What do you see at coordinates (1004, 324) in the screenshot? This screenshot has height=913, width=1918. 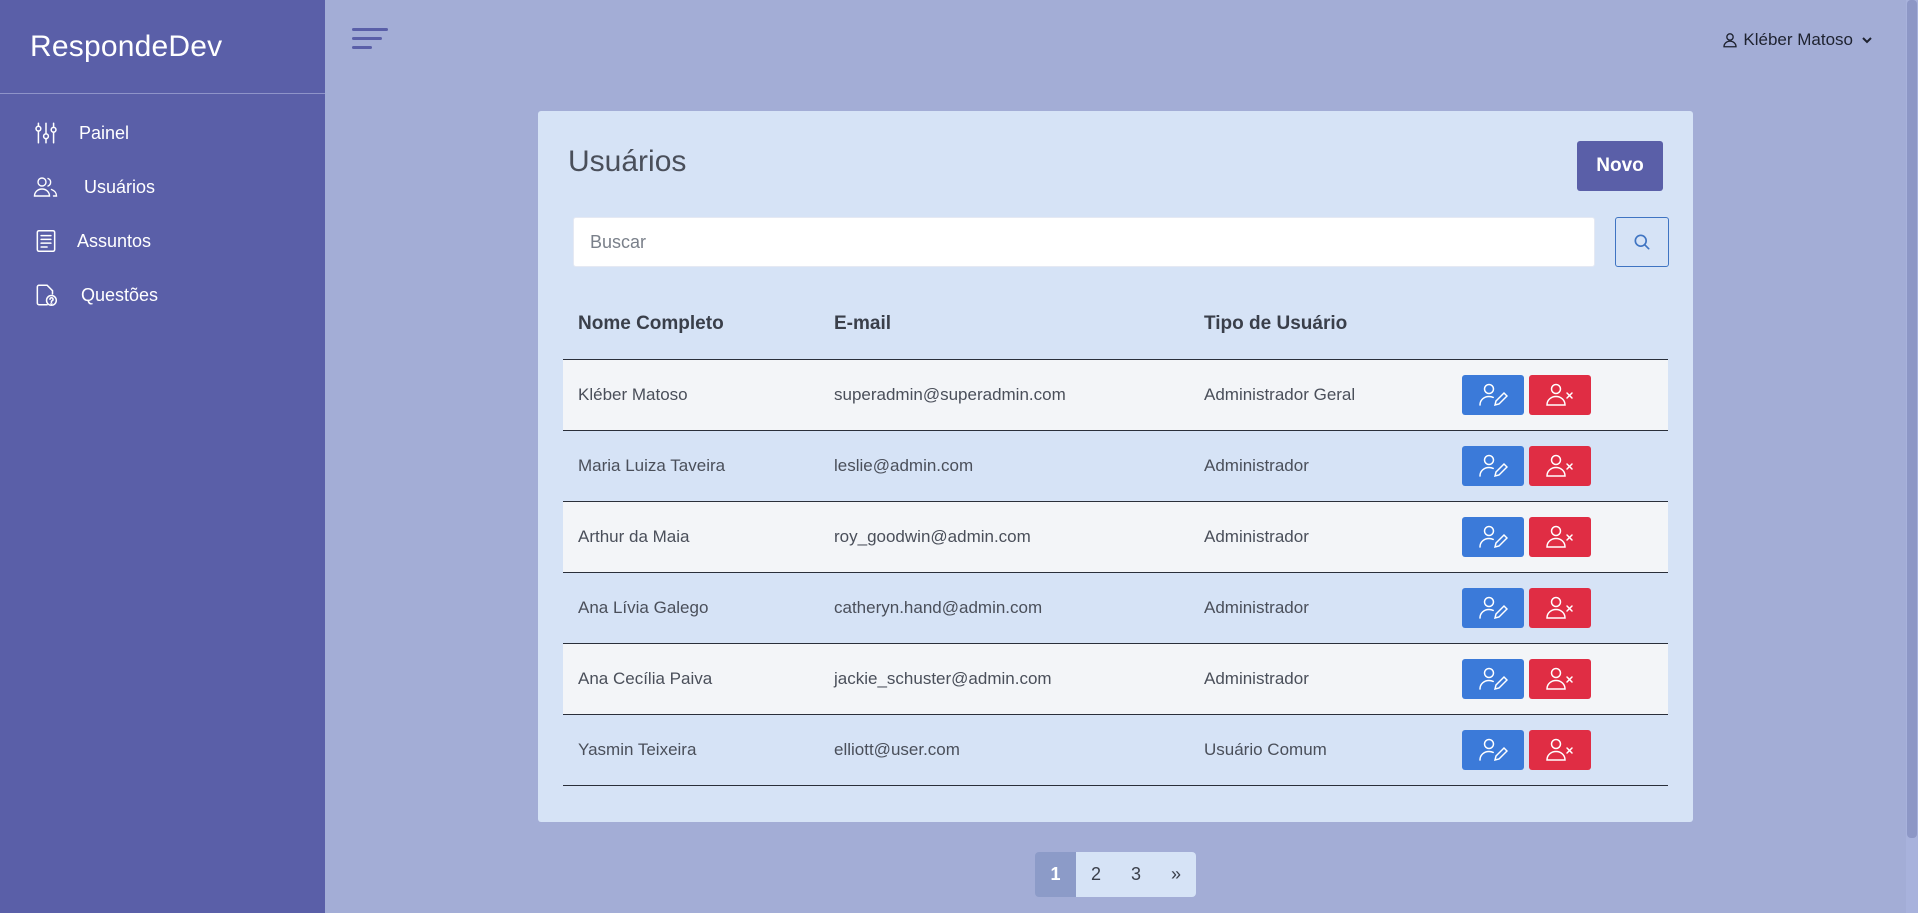 I see `column-header-email: E-mail` at bounding box center [1004, 324].